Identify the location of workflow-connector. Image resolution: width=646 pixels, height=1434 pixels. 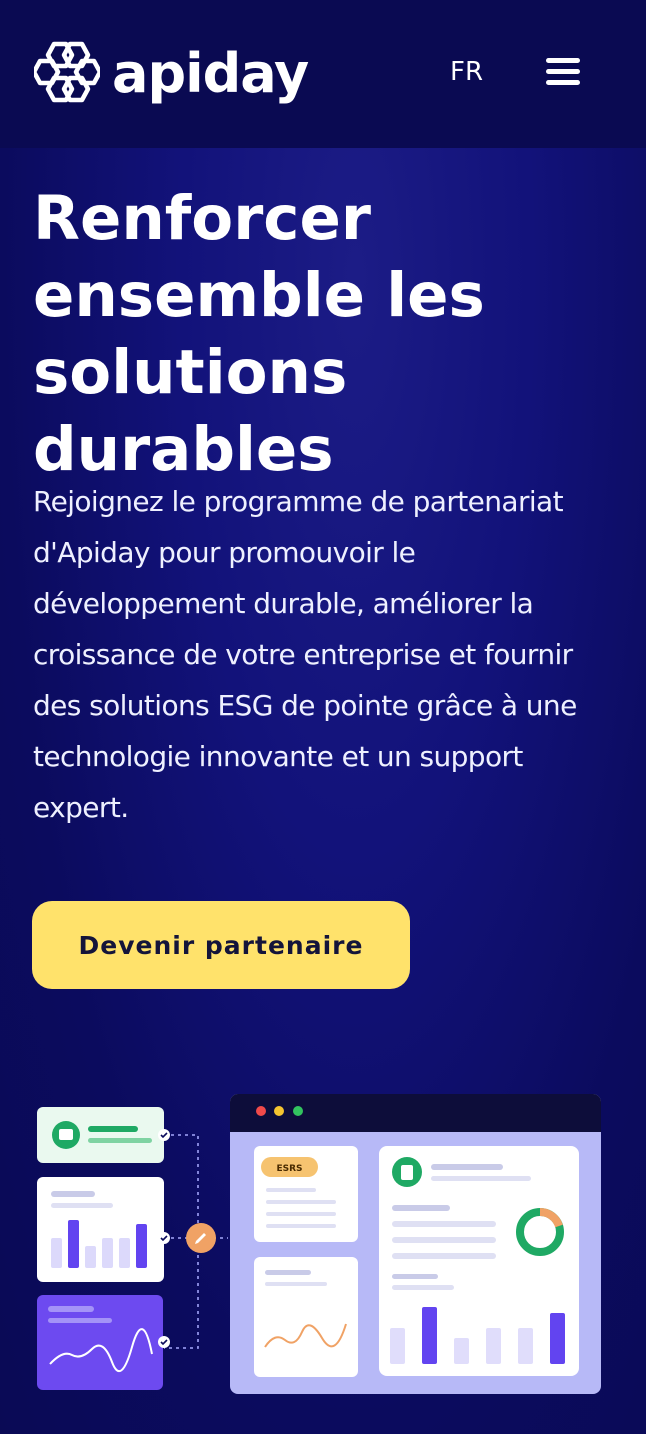
(193, 1239).